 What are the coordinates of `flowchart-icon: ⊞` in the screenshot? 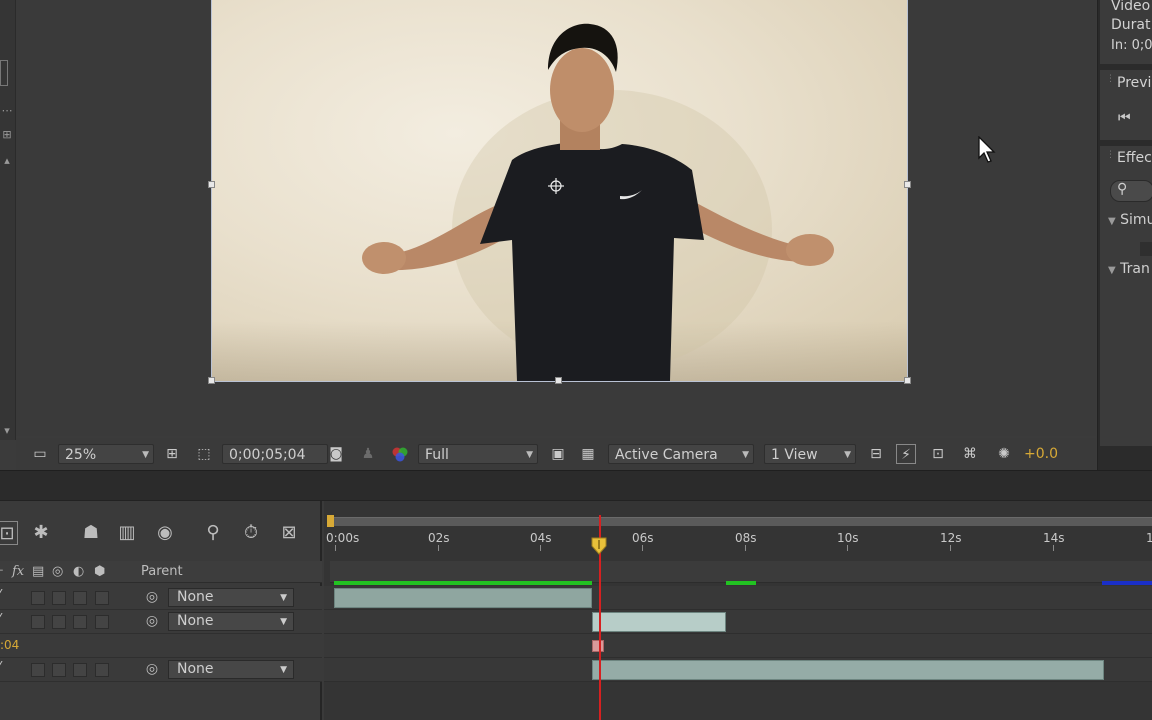 It's located at (7, 135).